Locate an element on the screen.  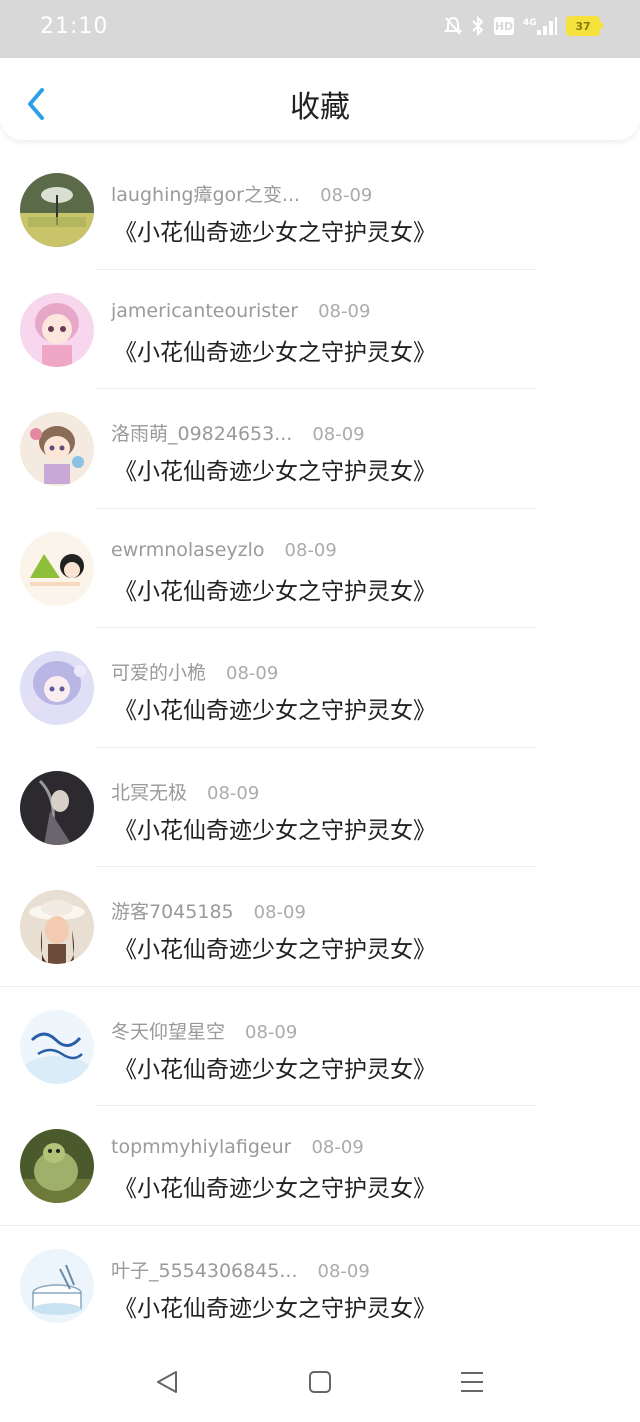
header: 收藏 is located at coordinates (320, 99).